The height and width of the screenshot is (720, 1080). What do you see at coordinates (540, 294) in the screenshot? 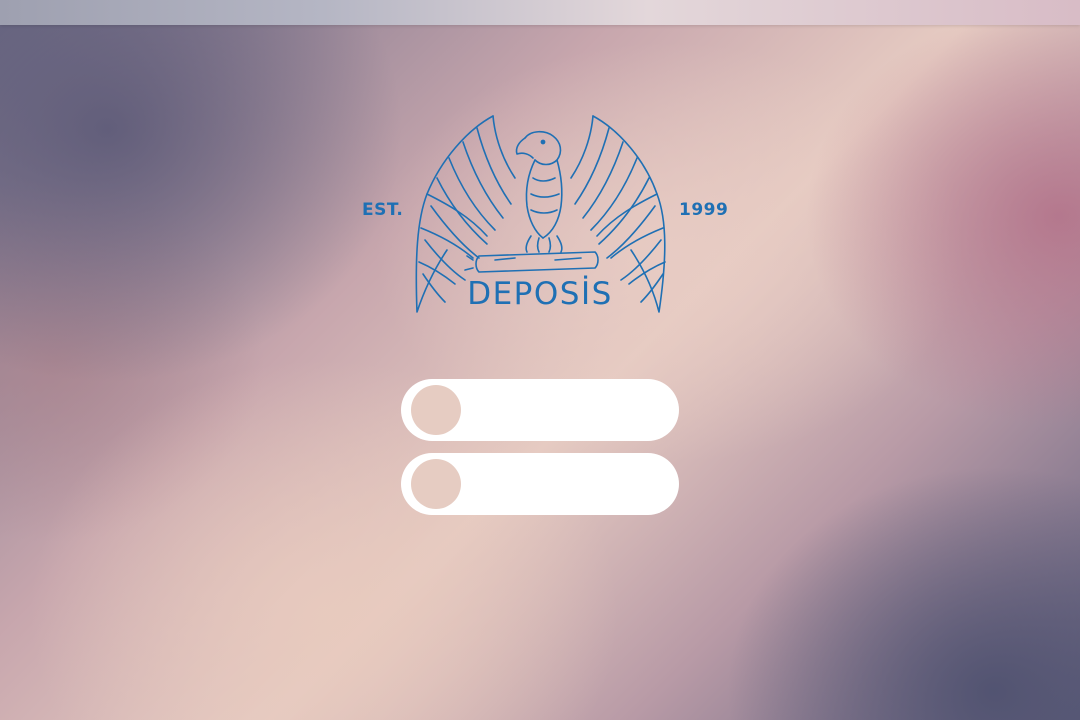
I see `brand-name: DEPOSİS` at bounding box center [540, 294].